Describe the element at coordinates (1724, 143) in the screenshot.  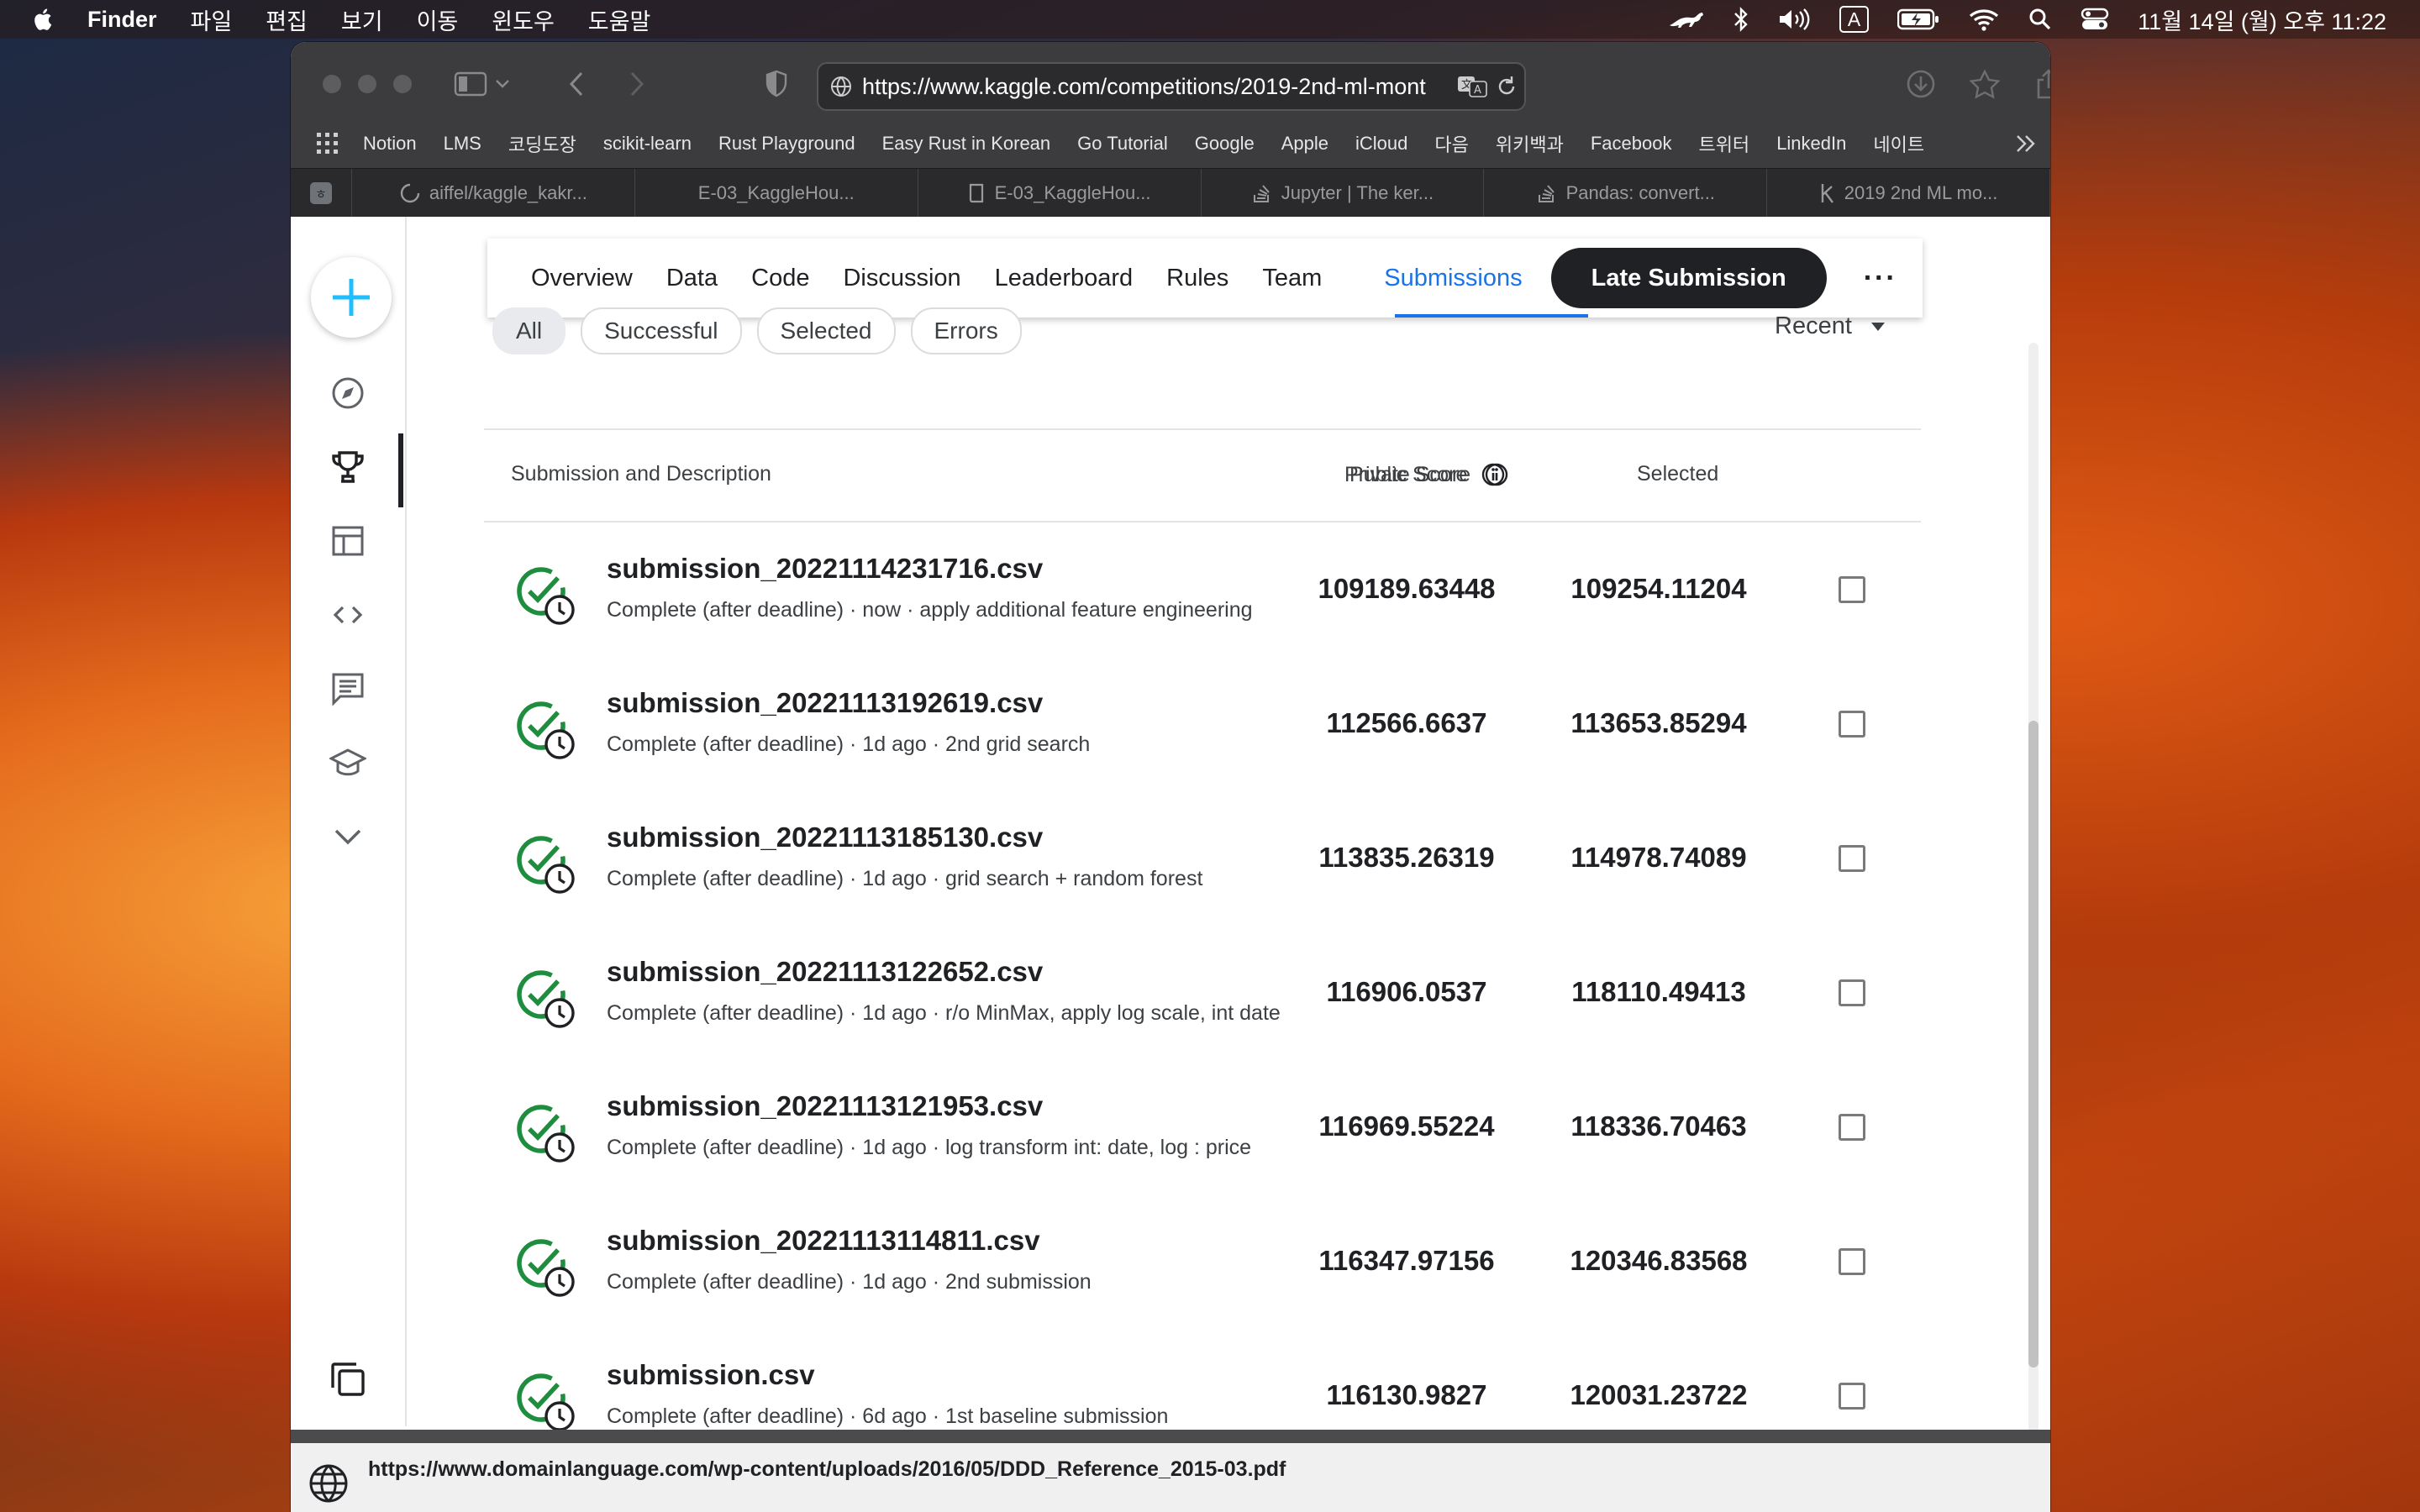
I see `bookmark-item: 트위터` at that location.